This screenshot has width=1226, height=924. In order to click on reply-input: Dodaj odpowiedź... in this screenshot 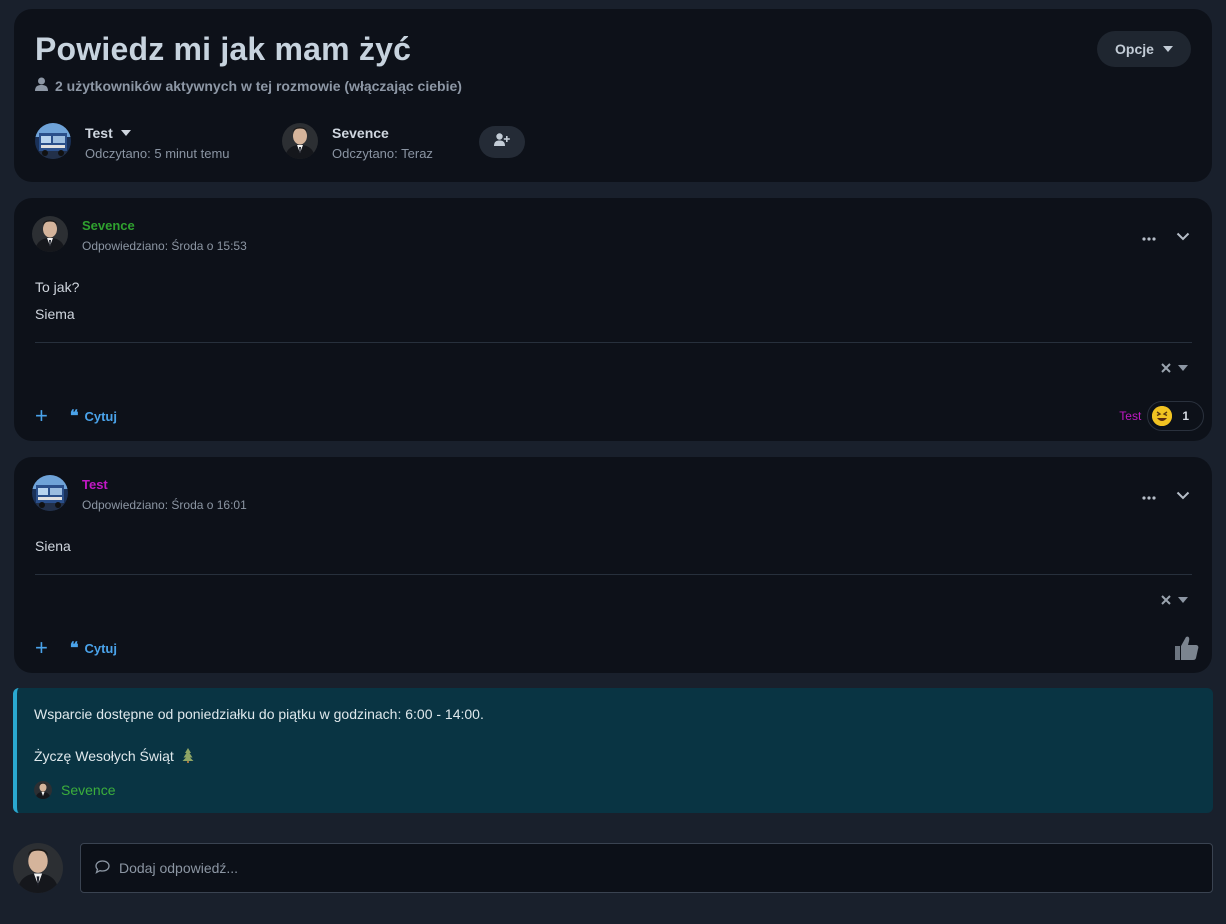, I will do `click(646, 868)`.